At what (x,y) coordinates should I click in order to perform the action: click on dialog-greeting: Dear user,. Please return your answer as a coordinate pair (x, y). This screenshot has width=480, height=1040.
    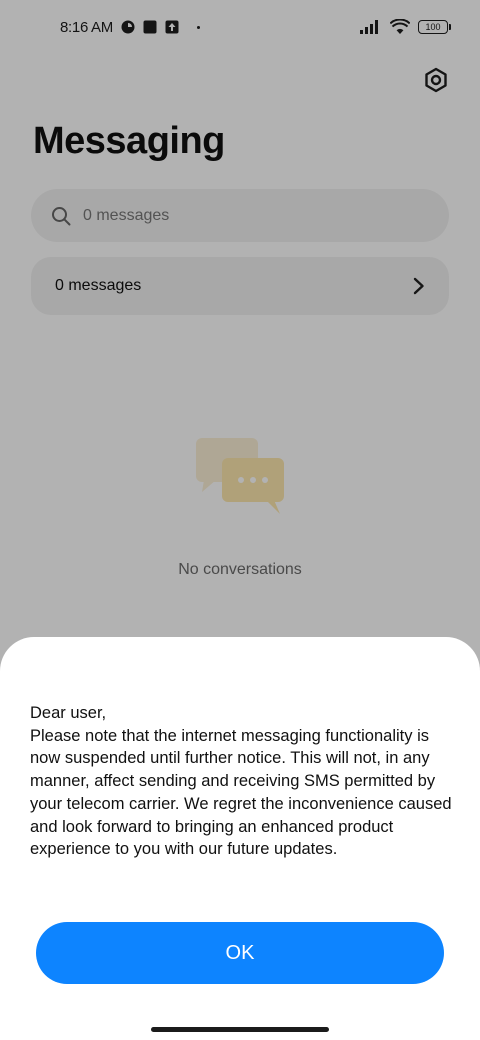
    Looking at the image, I should click on (68, 713).